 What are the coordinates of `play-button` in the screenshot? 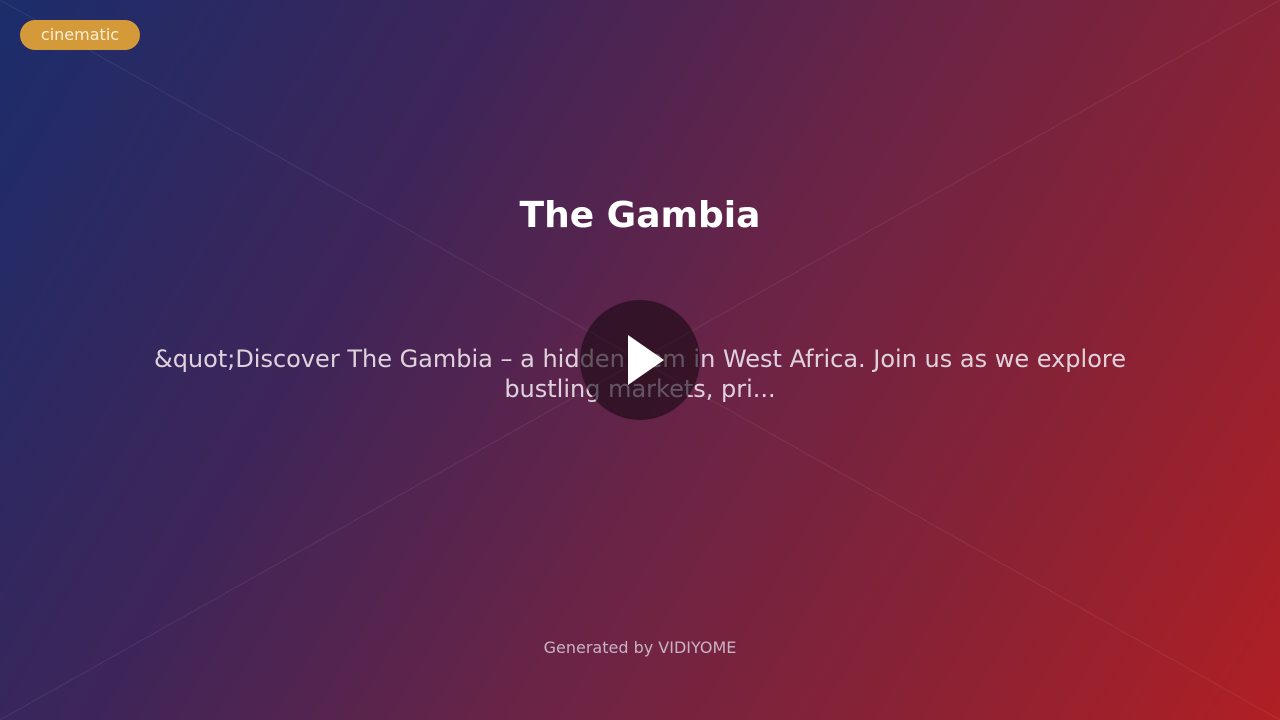 It's located at (640, 360).